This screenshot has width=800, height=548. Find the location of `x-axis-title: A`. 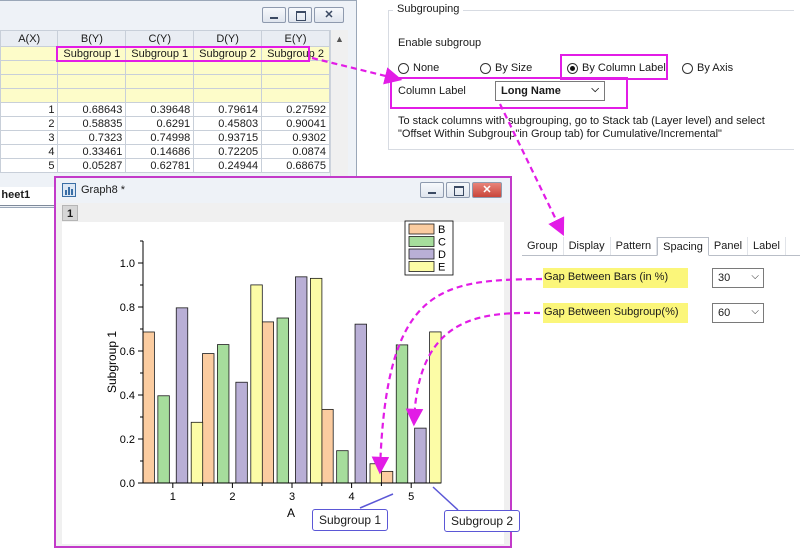

x-axis-title: A is located at coordinates (291, 513).